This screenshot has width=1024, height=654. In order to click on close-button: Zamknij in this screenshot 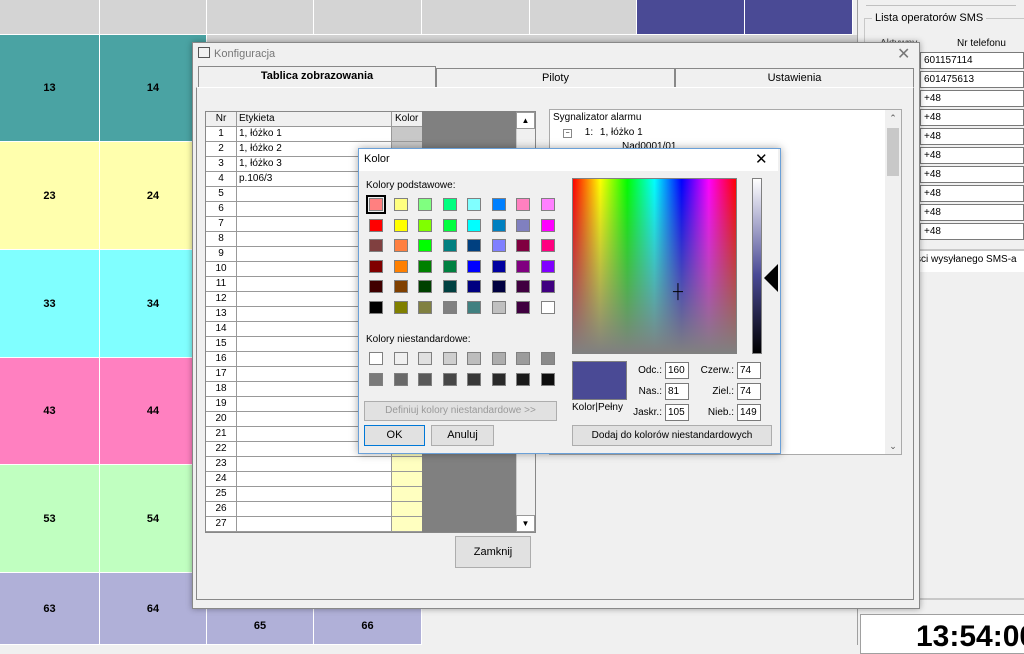, I will do `click(493, 552)`.